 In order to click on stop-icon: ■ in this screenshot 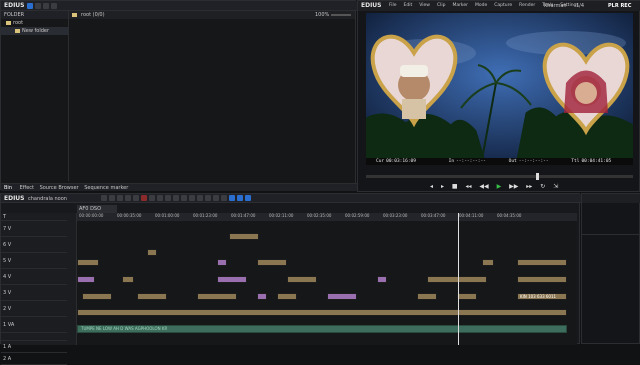, I will do `click(455, 186)`.